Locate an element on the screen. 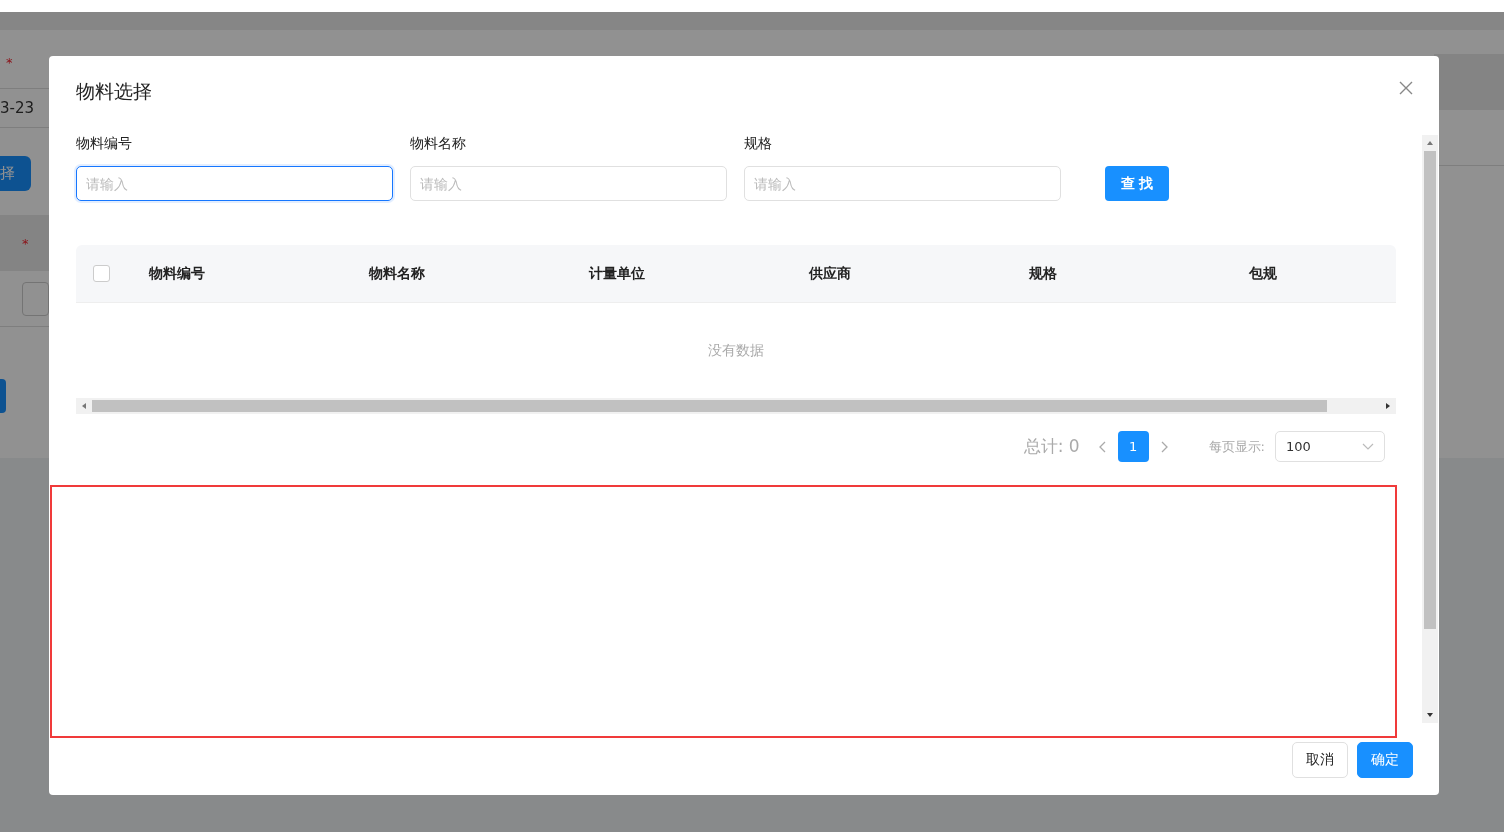 The height and width of the screenshot is (832, 1504). checkbox is located at coordinates (101, 273).